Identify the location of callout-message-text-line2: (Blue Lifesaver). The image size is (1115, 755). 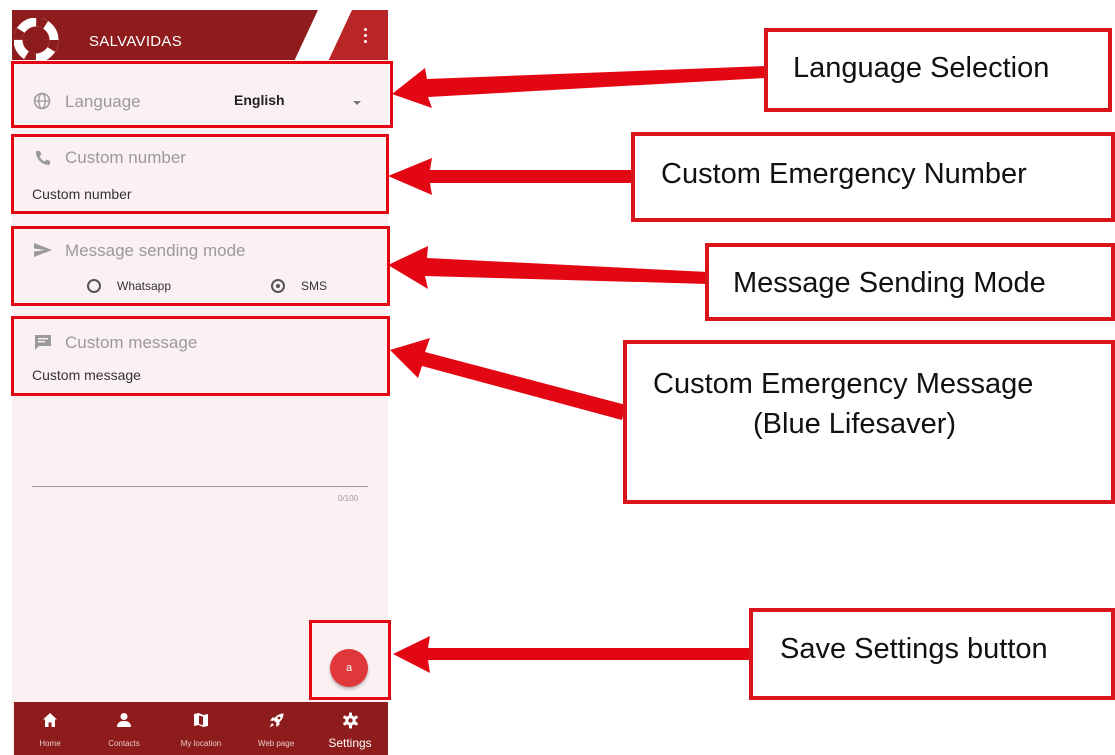
(855, 424).